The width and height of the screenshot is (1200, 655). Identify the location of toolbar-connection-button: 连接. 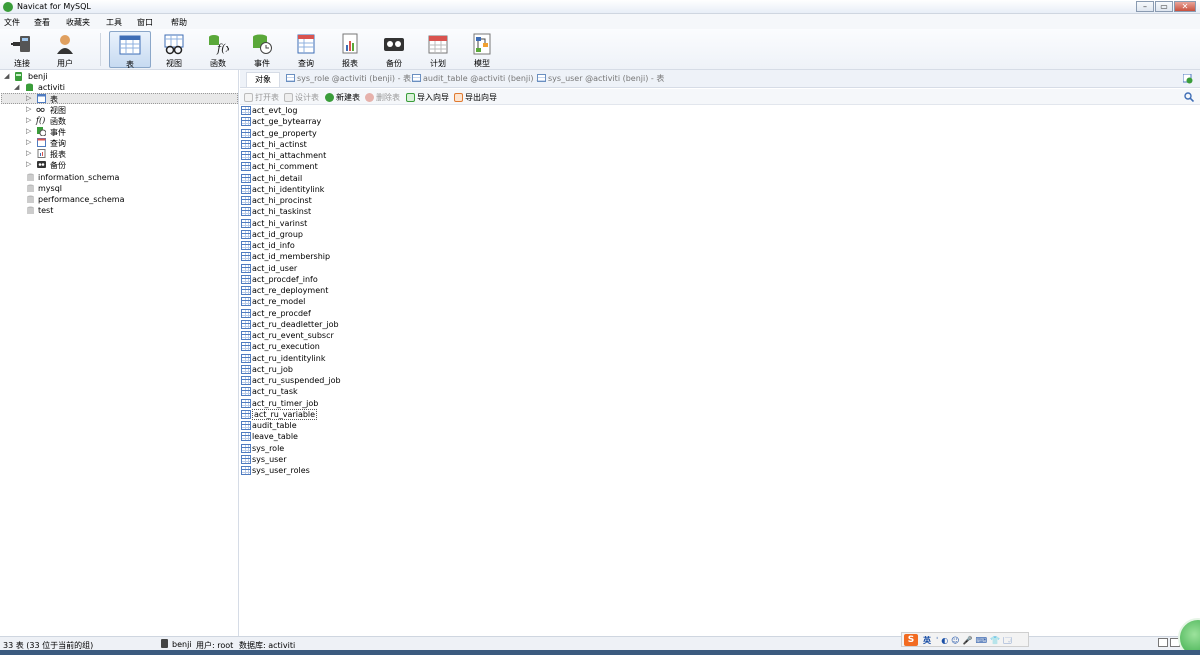
(22, 49).